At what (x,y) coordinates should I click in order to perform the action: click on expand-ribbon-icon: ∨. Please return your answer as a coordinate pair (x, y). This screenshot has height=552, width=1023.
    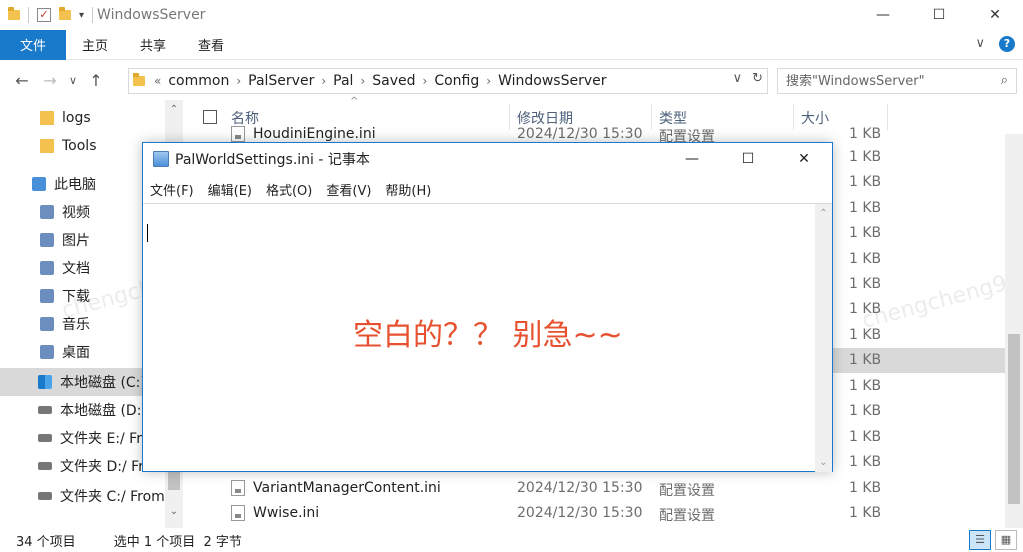
    Looking at the image, I should click on (980, 44).